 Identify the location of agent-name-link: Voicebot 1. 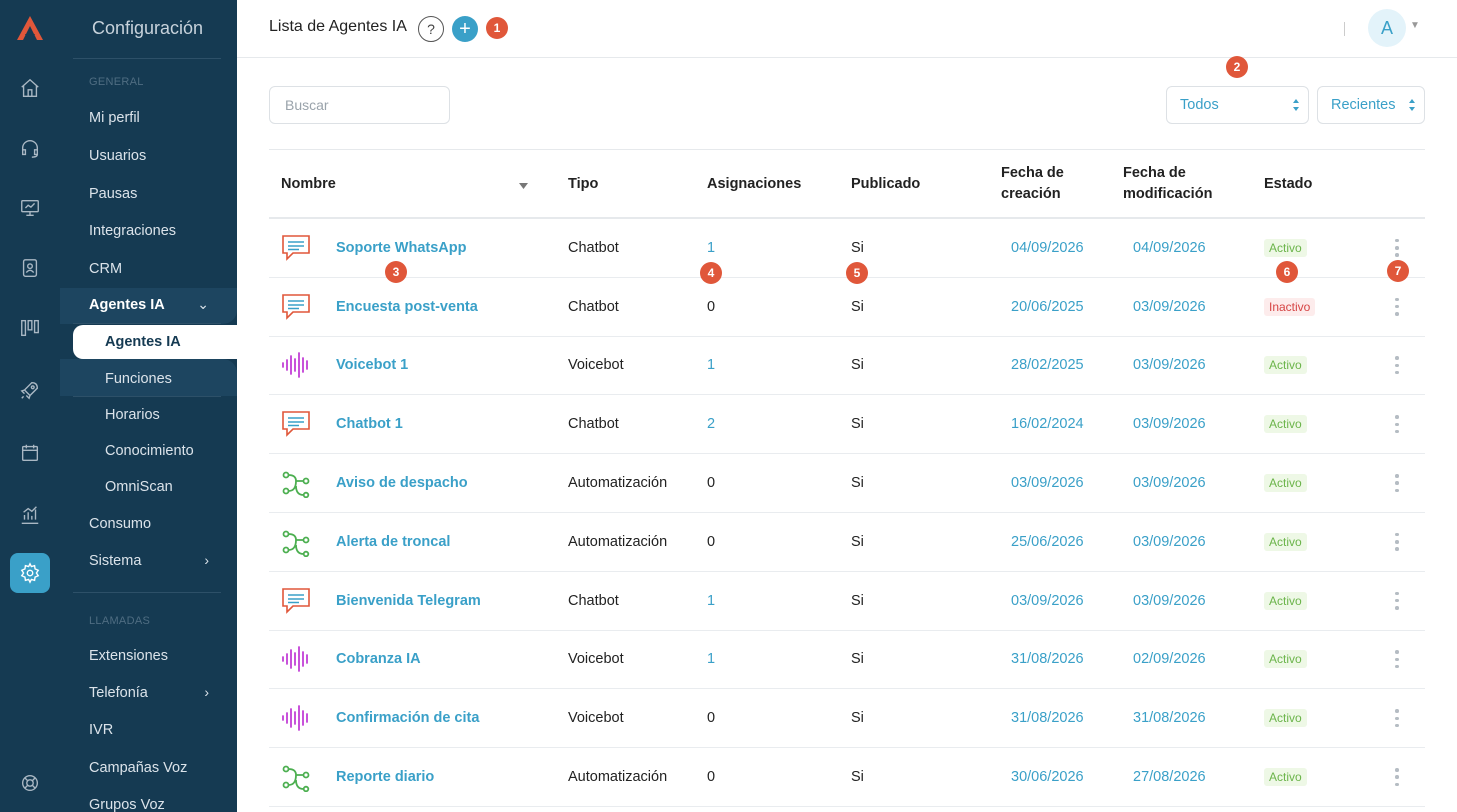
(372, 365).